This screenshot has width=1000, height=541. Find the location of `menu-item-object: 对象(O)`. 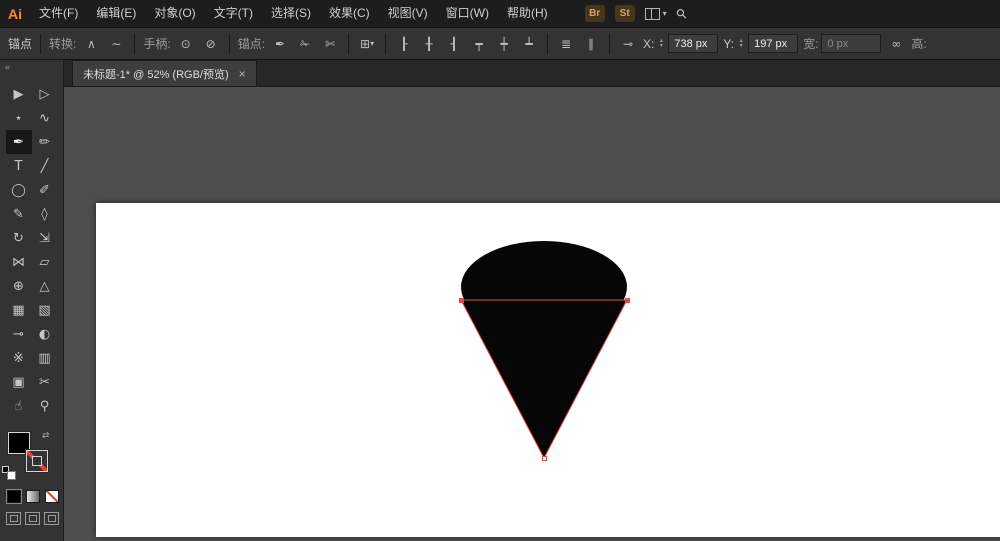

menu-item-object: 对象(O) is located at coordinates (174, 13).